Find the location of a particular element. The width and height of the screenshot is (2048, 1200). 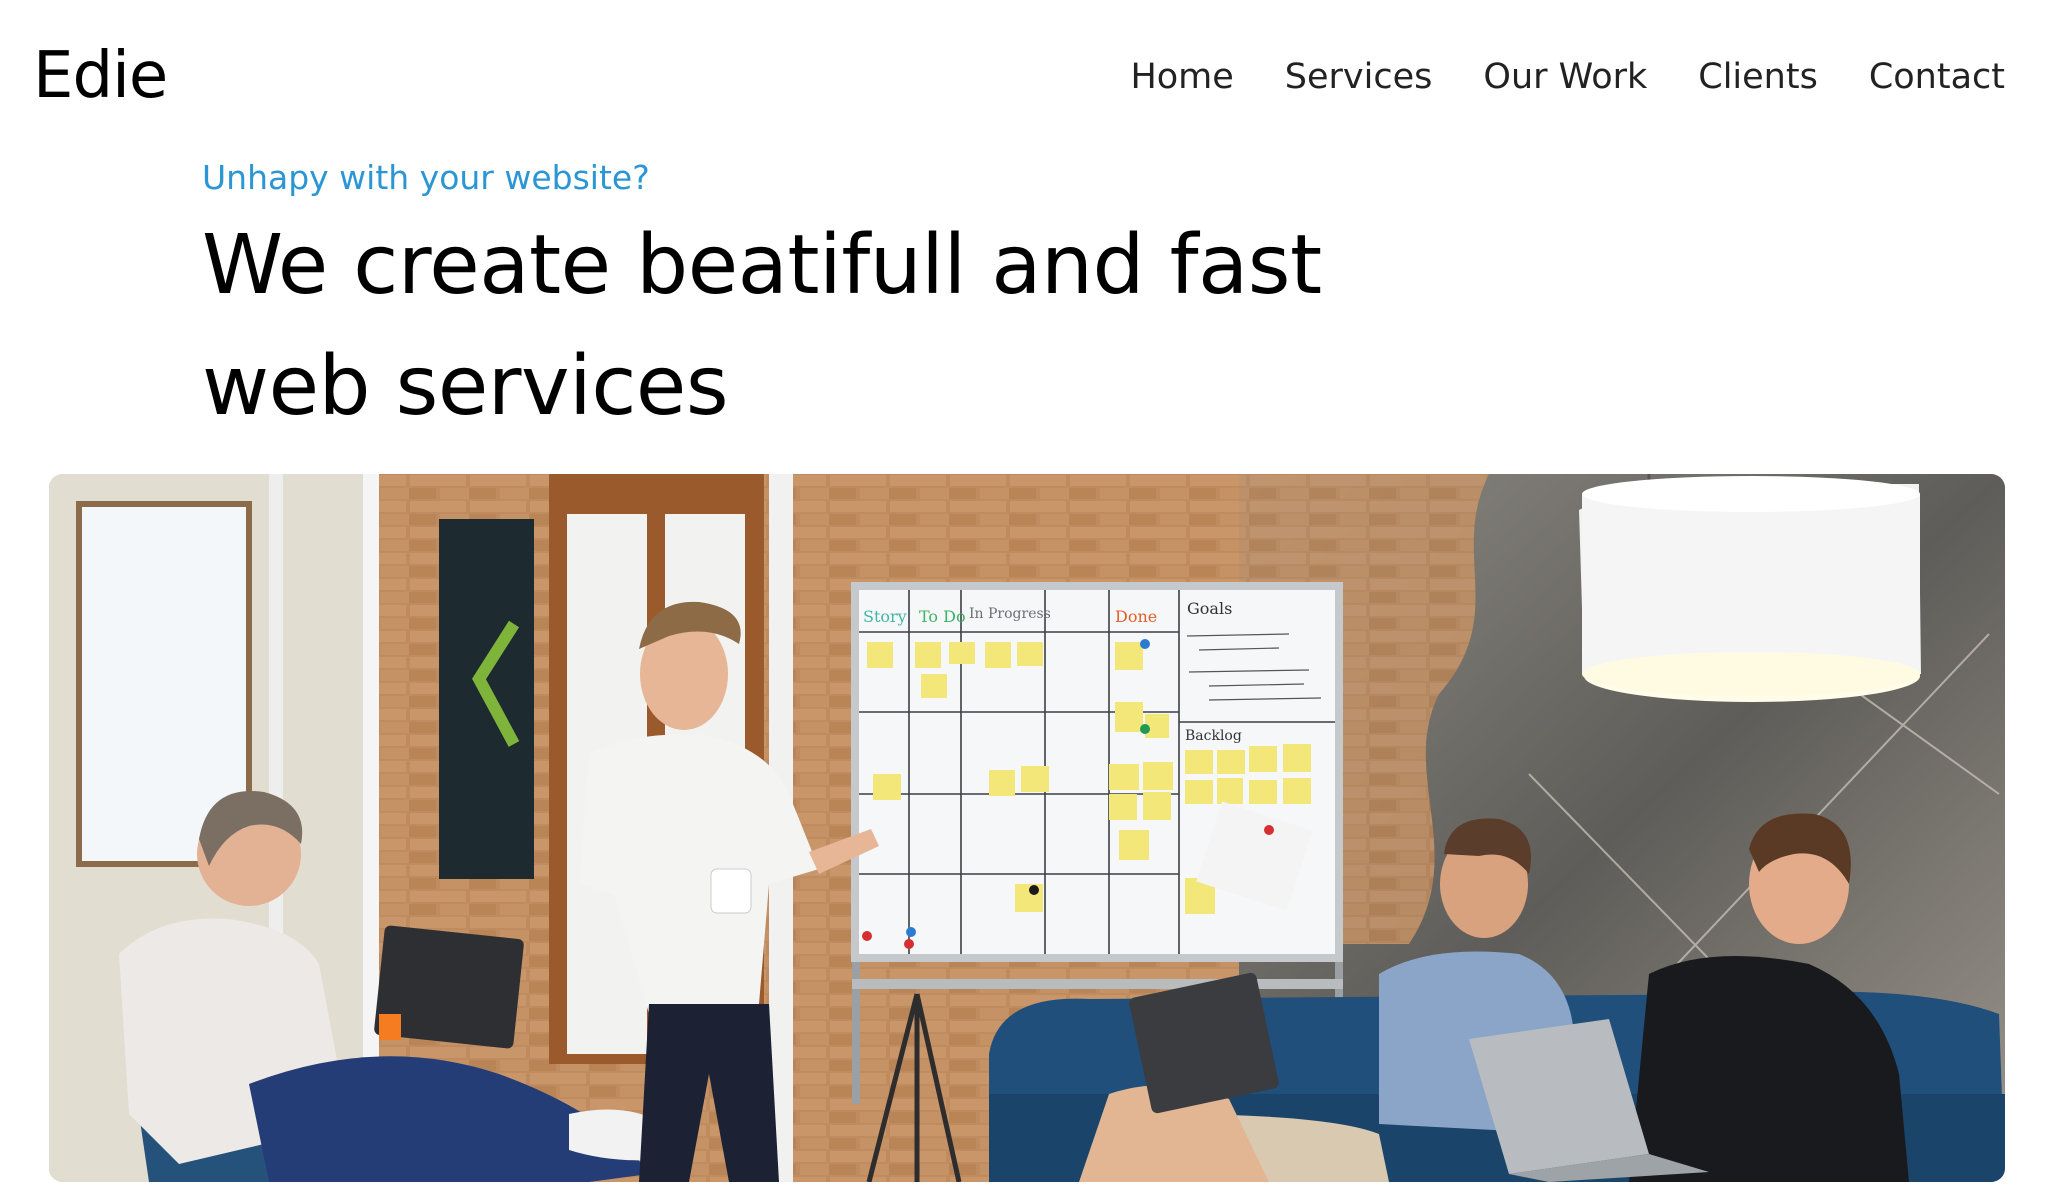

board-backlog-label: Backlog is located at coordinates (1213, 736).